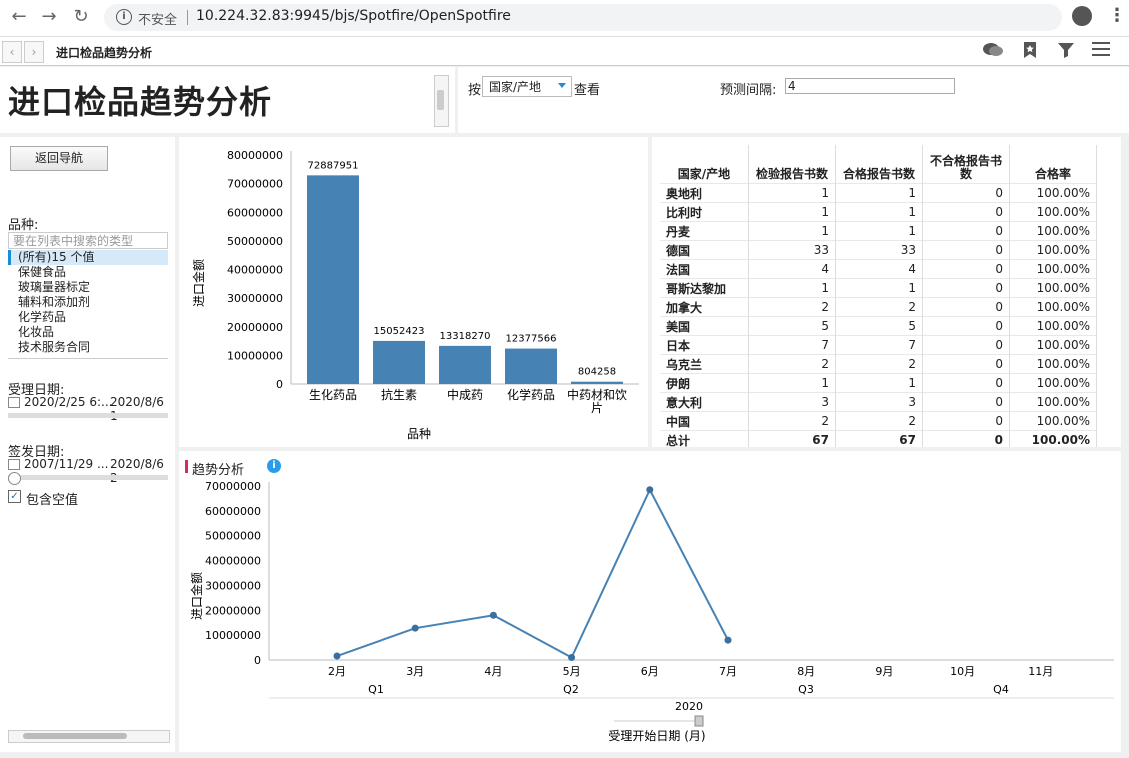 This screenshot has width=1129, height=758. What do you see at coordinates (75, 736) in the screenshot?
I see `scroll-thumb` at bounding box center [75, 736].